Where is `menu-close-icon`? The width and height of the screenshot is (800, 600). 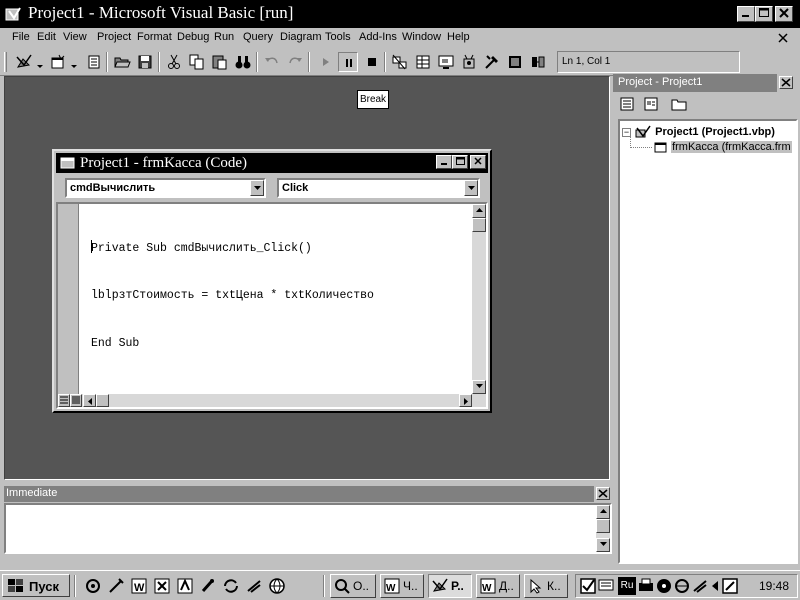
menu-close-icon is located at coordinates (784, 39).